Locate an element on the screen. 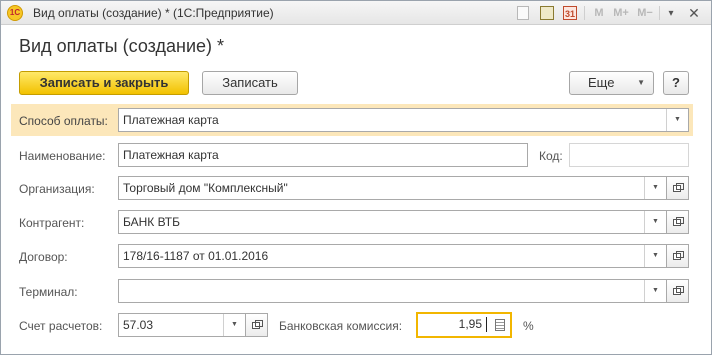 Image resolution: width=712 pixels, height=355 pixels. payment-method-field: Платежная карта ▼ is located at coordinates (403, 120).